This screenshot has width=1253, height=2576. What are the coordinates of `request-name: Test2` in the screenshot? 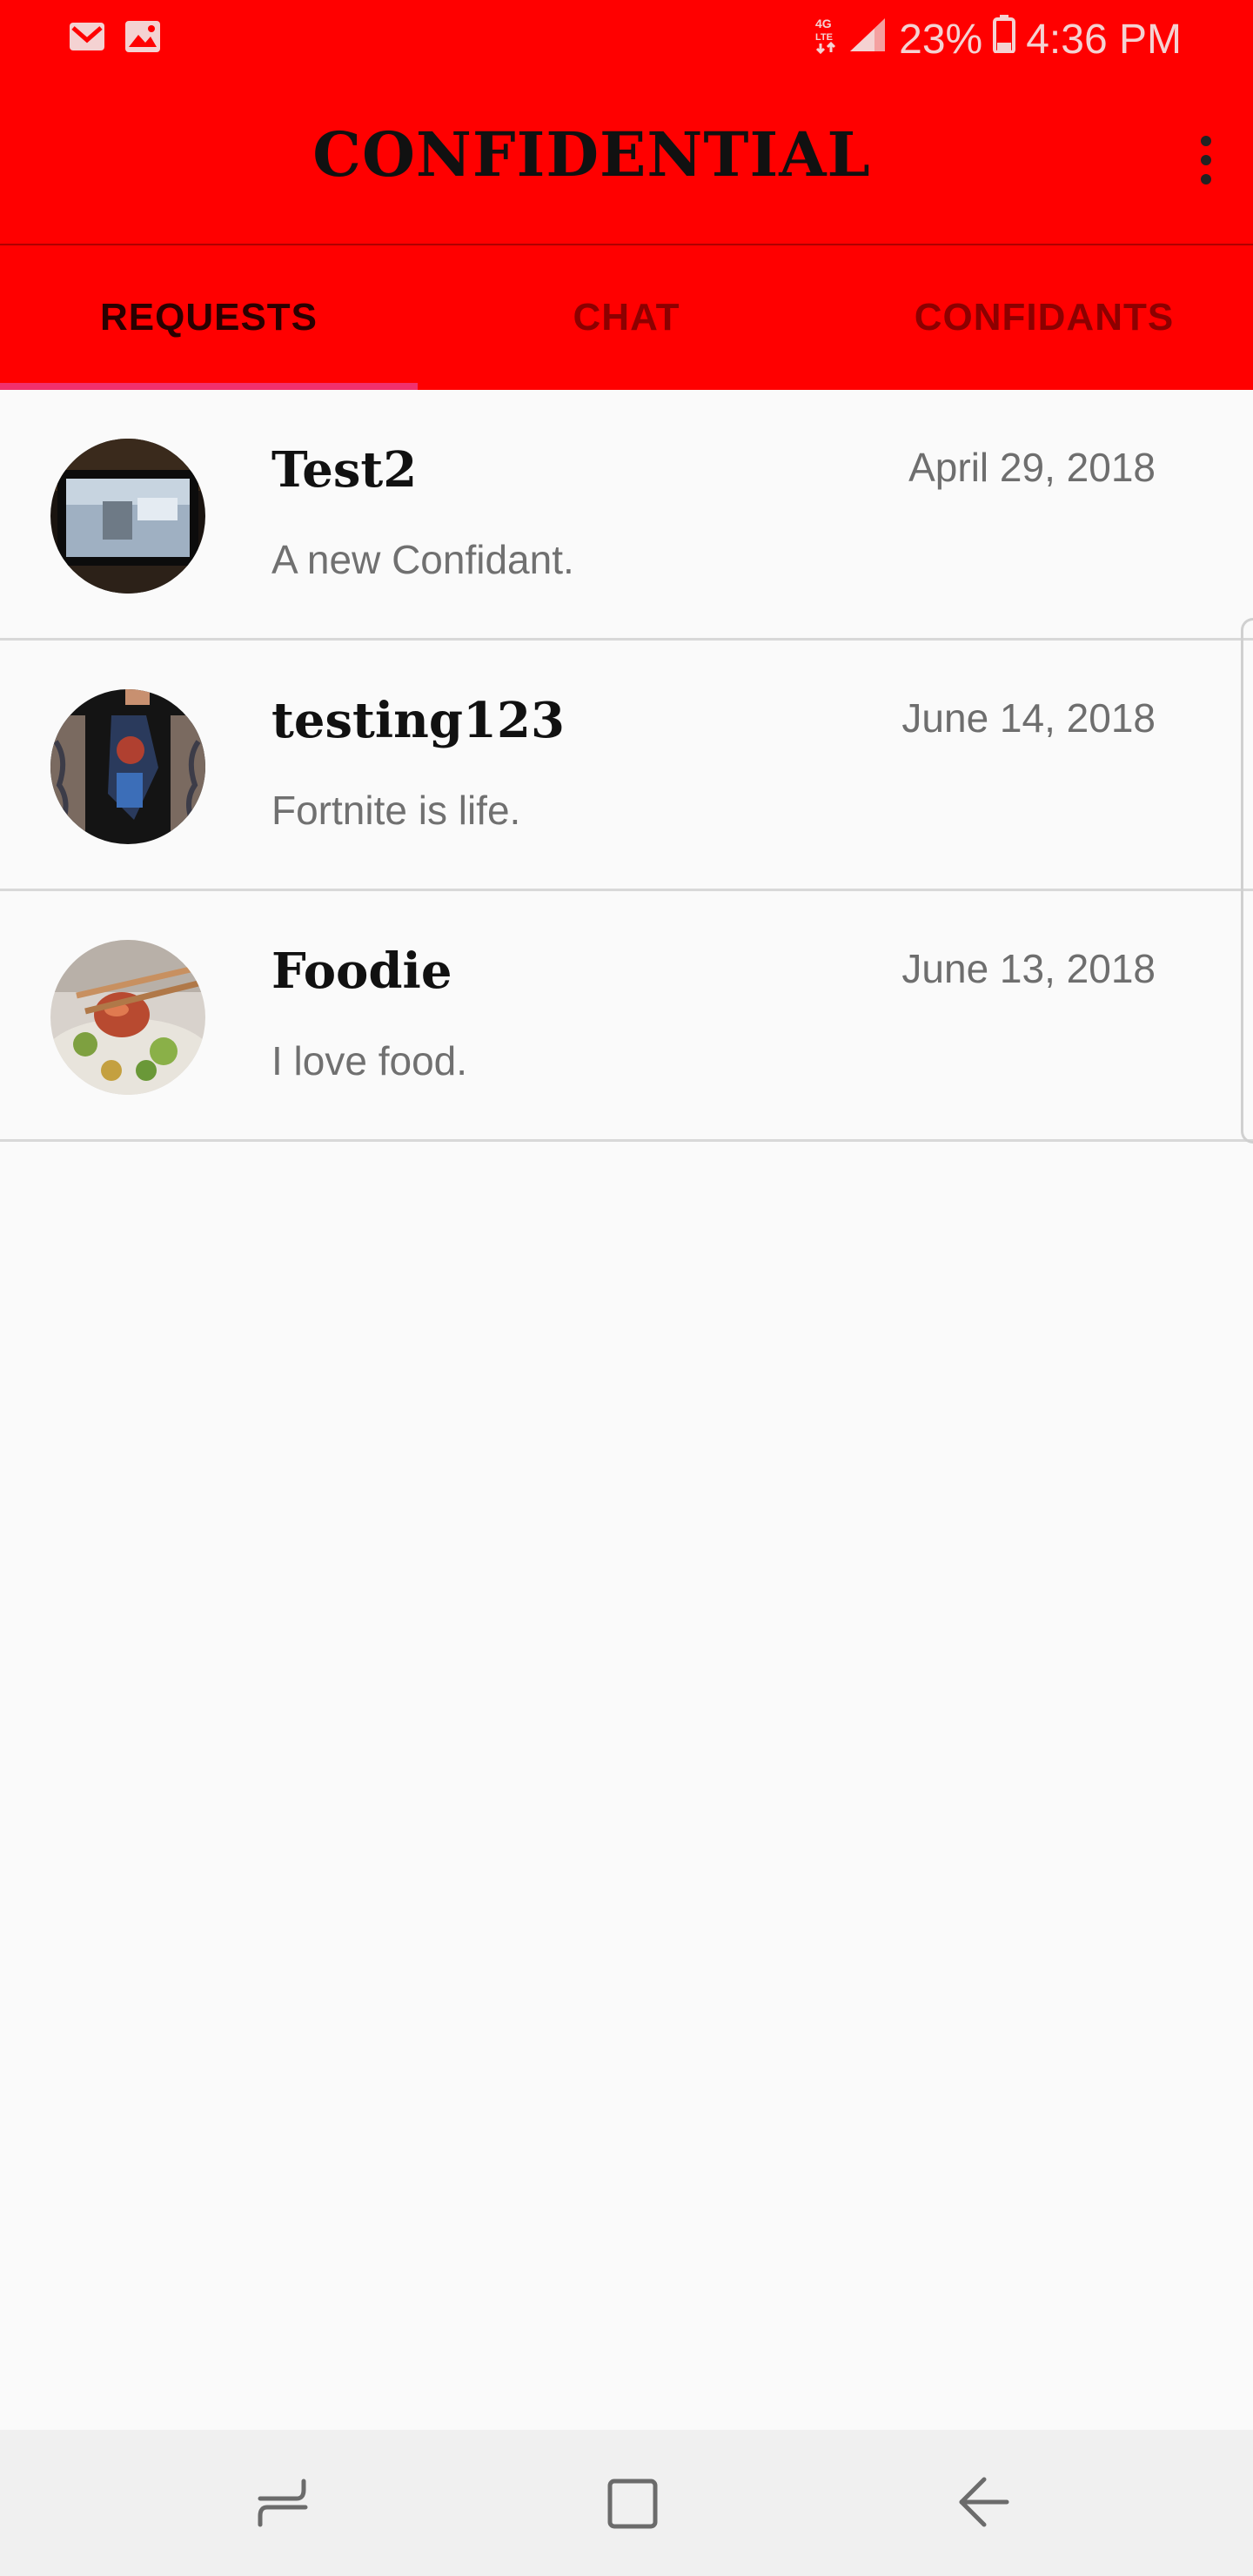 It's located at (344, 470).